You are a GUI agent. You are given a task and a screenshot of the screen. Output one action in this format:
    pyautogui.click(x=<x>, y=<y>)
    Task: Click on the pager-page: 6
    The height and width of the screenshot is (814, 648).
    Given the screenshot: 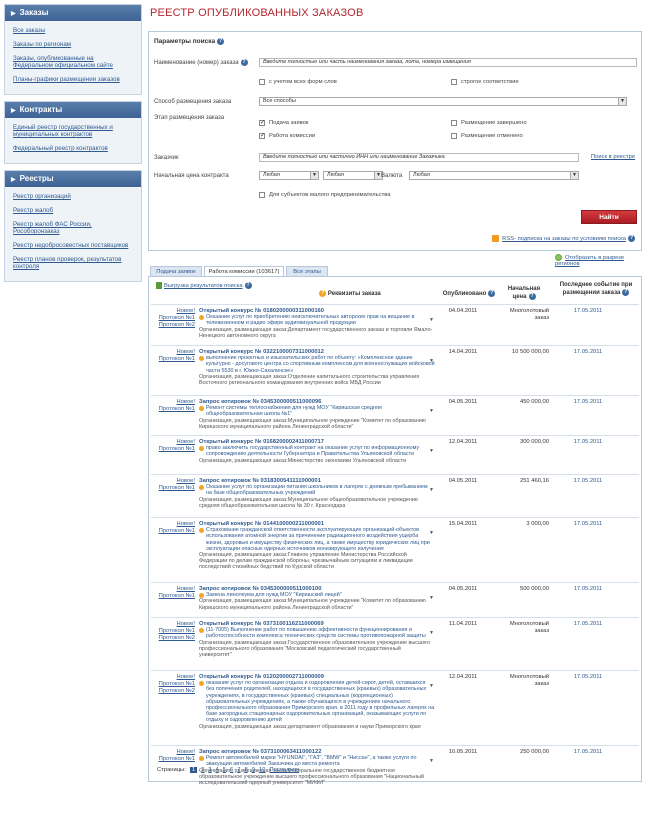 What is the action you would take?
    pyautogui.click(x=231, y=770)
    